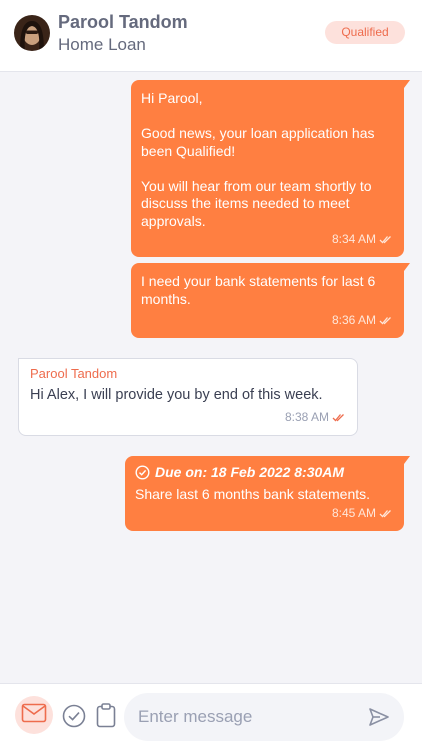 This screenshot has height=750, width=422. What do you see at coordinates (353, 238) in the screenshot?
I see `message-time: 8:34 AM` at bounding box center [353, 238].